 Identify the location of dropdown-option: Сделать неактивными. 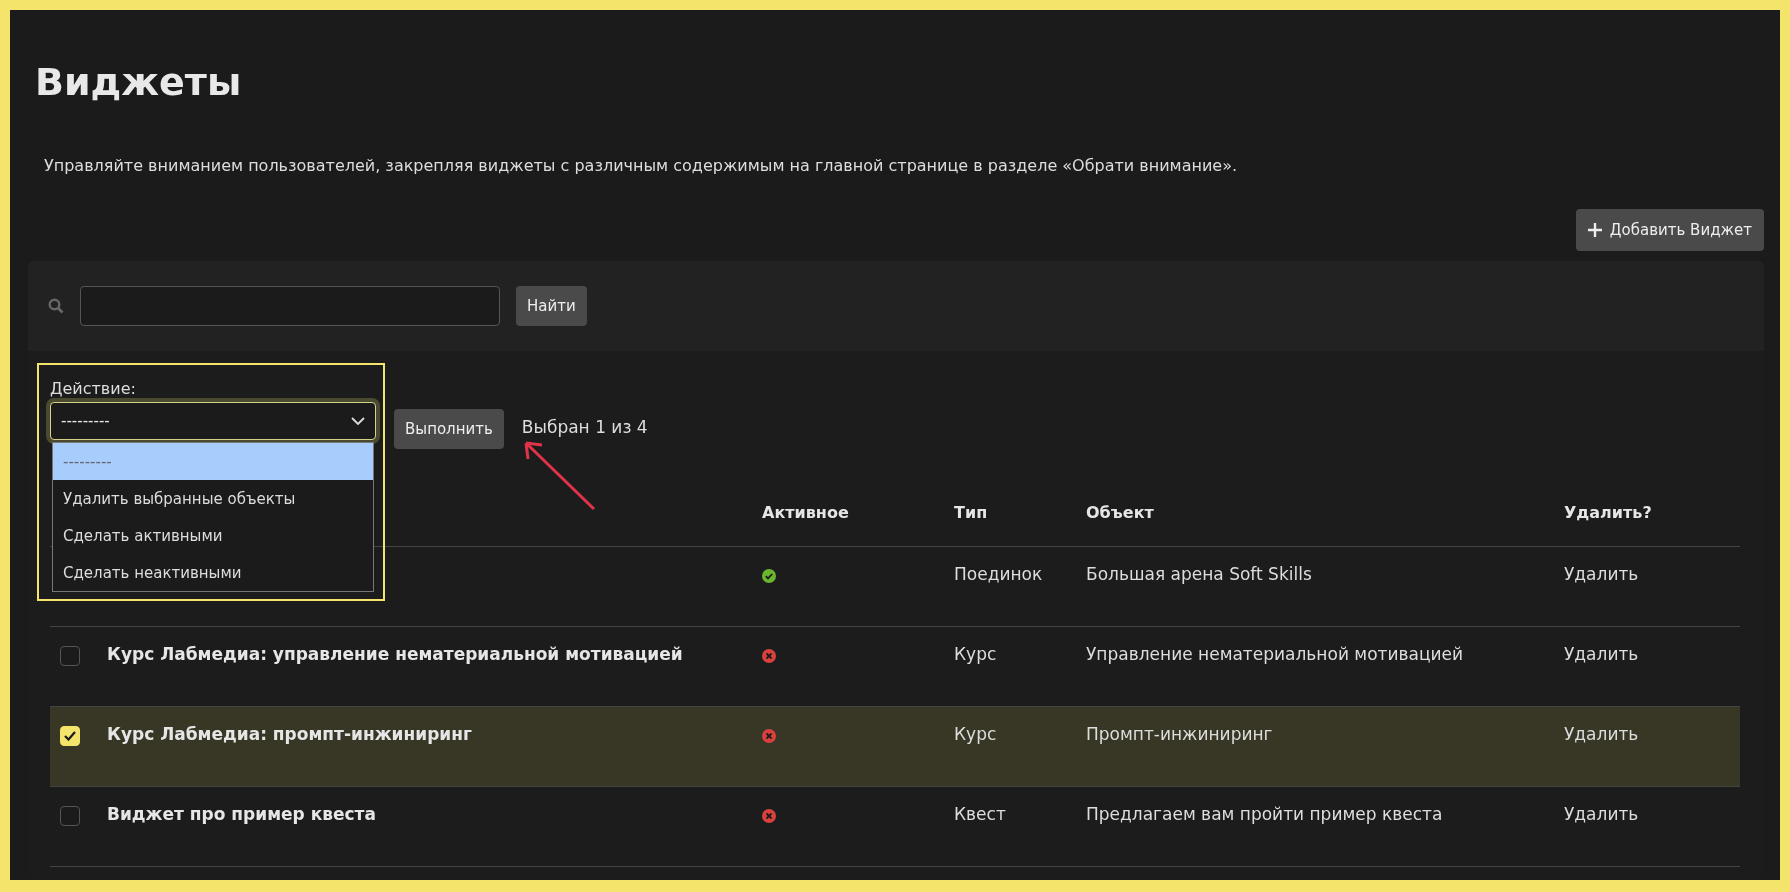
(213, 572).